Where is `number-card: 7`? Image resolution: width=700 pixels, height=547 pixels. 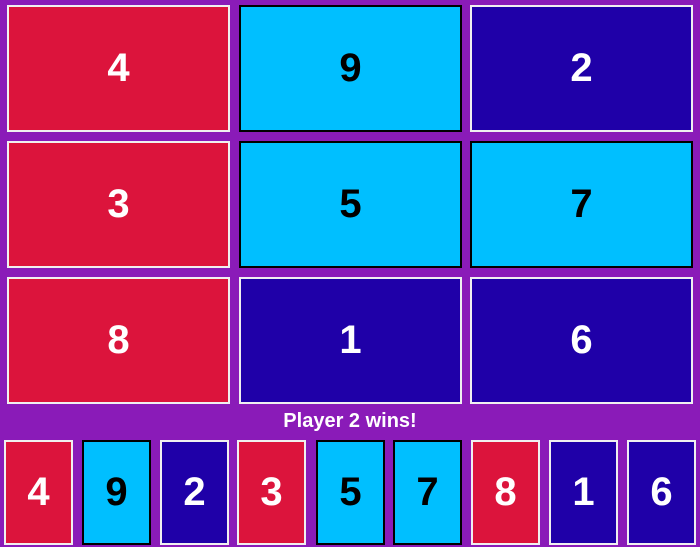
number-card: 7 is located at coordinates (427, 492).